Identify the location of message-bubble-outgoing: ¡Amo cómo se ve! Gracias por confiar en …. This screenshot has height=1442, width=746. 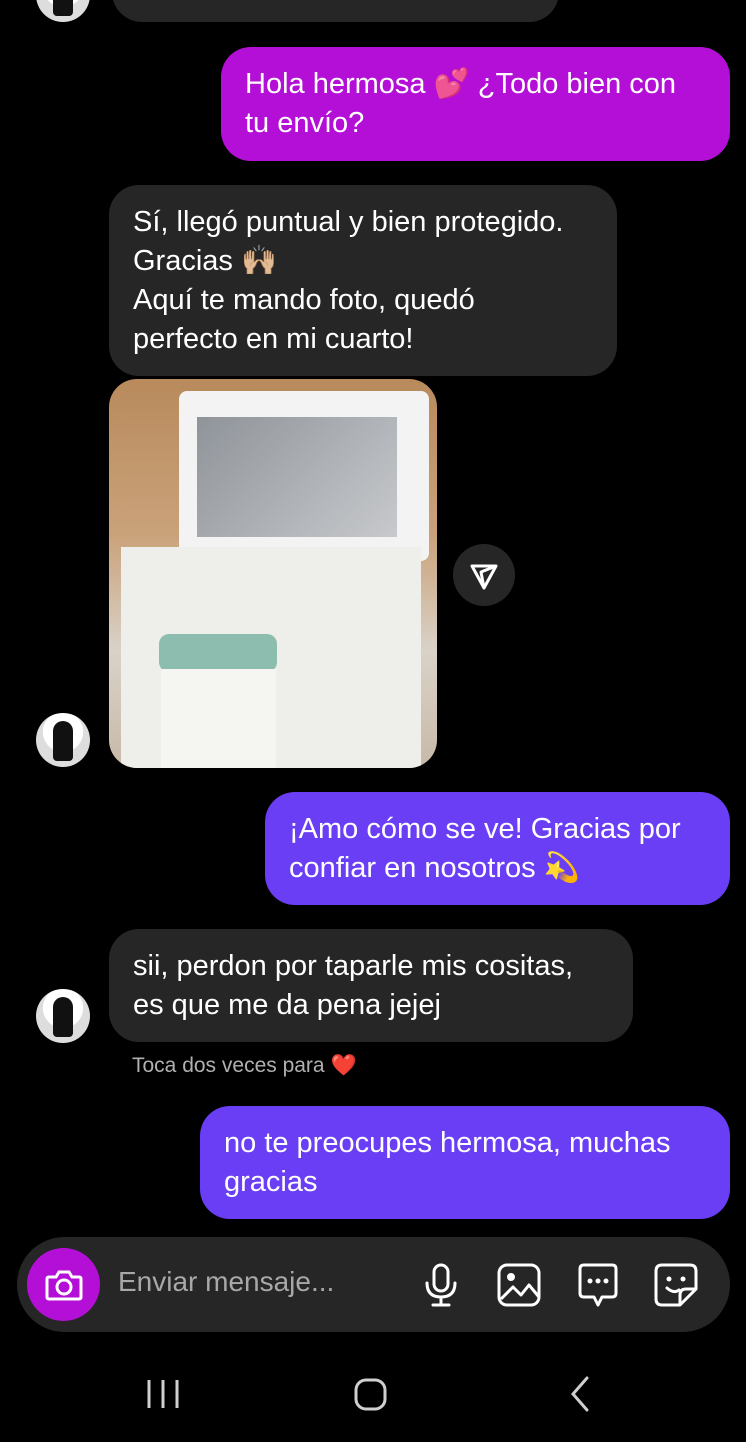
(497, 848).